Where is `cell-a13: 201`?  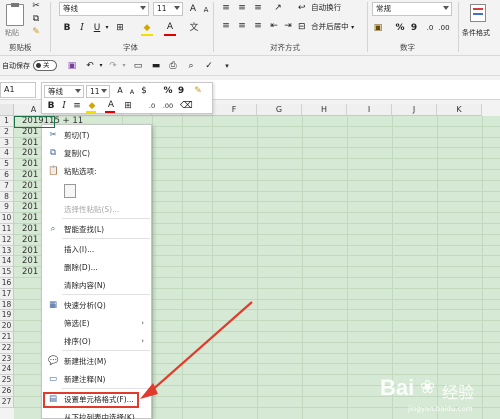
cell-a13: 201 is located at coordinates (30, 251).